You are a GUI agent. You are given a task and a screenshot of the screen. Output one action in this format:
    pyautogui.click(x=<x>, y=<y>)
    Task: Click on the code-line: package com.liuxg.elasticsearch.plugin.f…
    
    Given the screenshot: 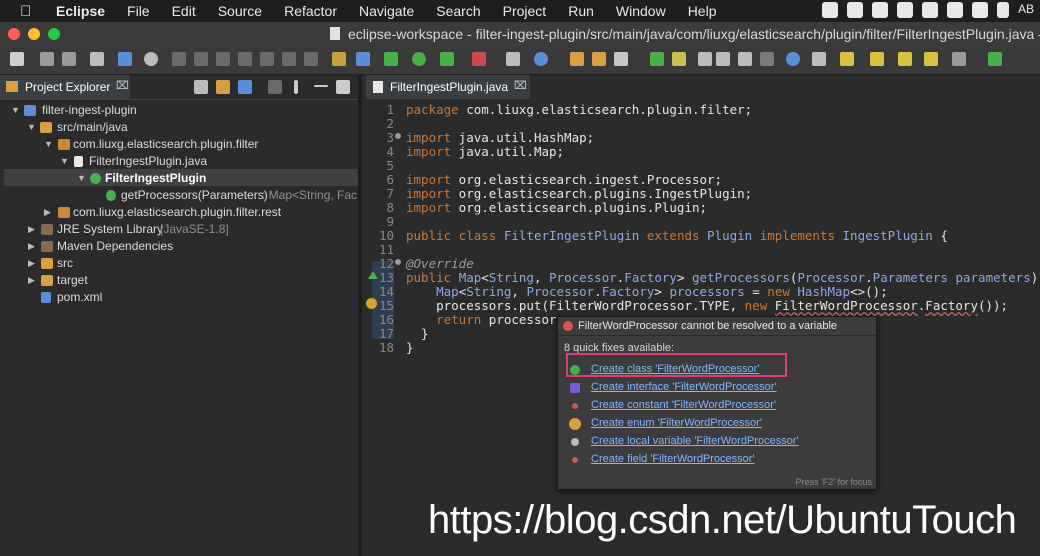 What is the action you would take?
    pyautogui.click(x=579, y=109)
    